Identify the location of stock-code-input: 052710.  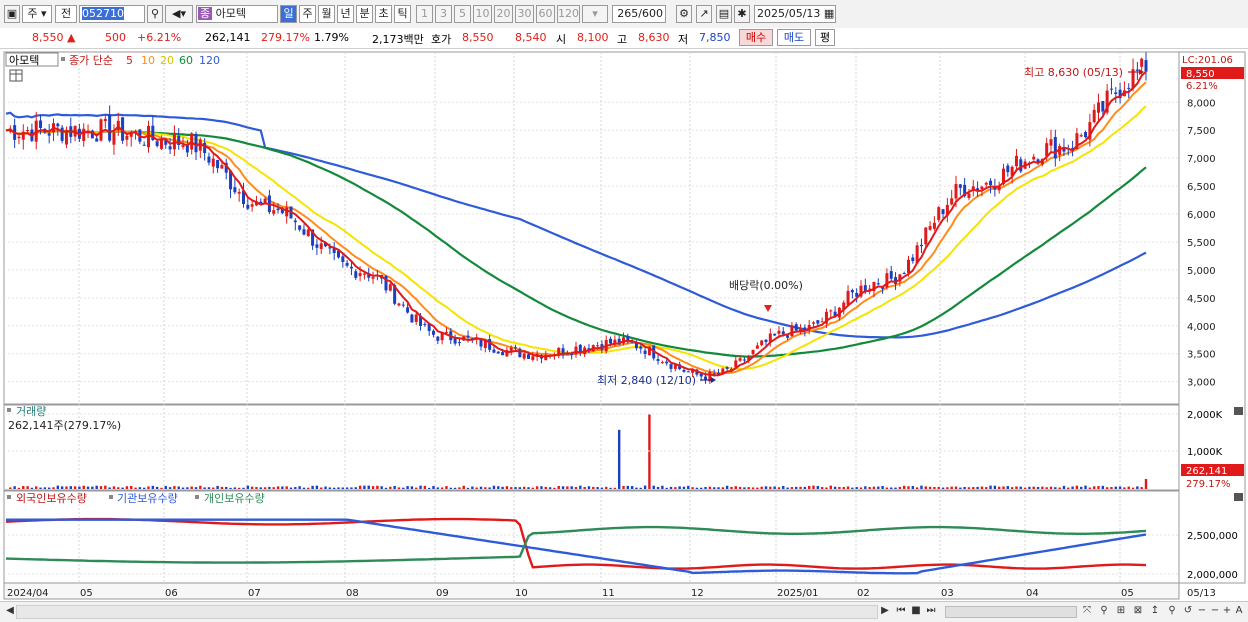
(112, 14).